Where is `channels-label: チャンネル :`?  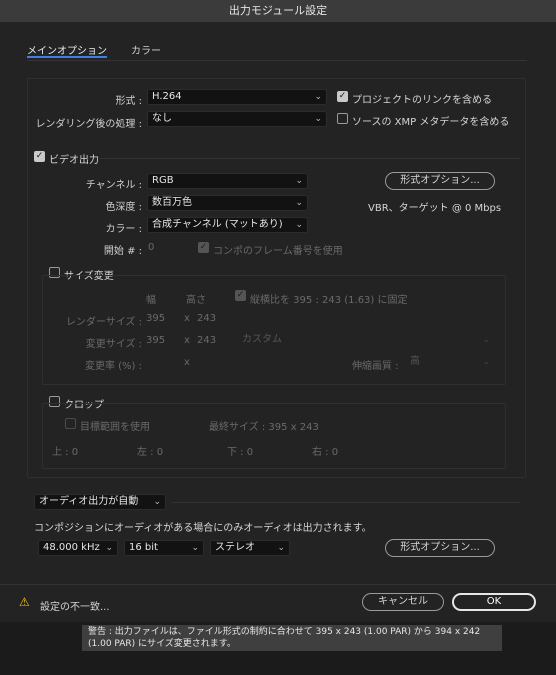 channels-label: チャンネル : is located at coordinates (113, 185).